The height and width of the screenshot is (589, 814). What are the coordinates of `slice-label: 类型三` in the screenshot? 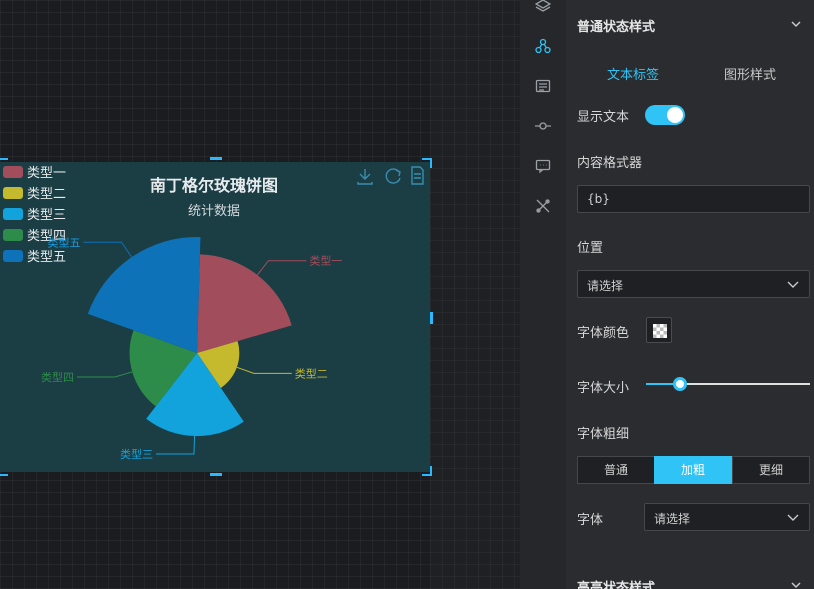 It's located at (136, 454).